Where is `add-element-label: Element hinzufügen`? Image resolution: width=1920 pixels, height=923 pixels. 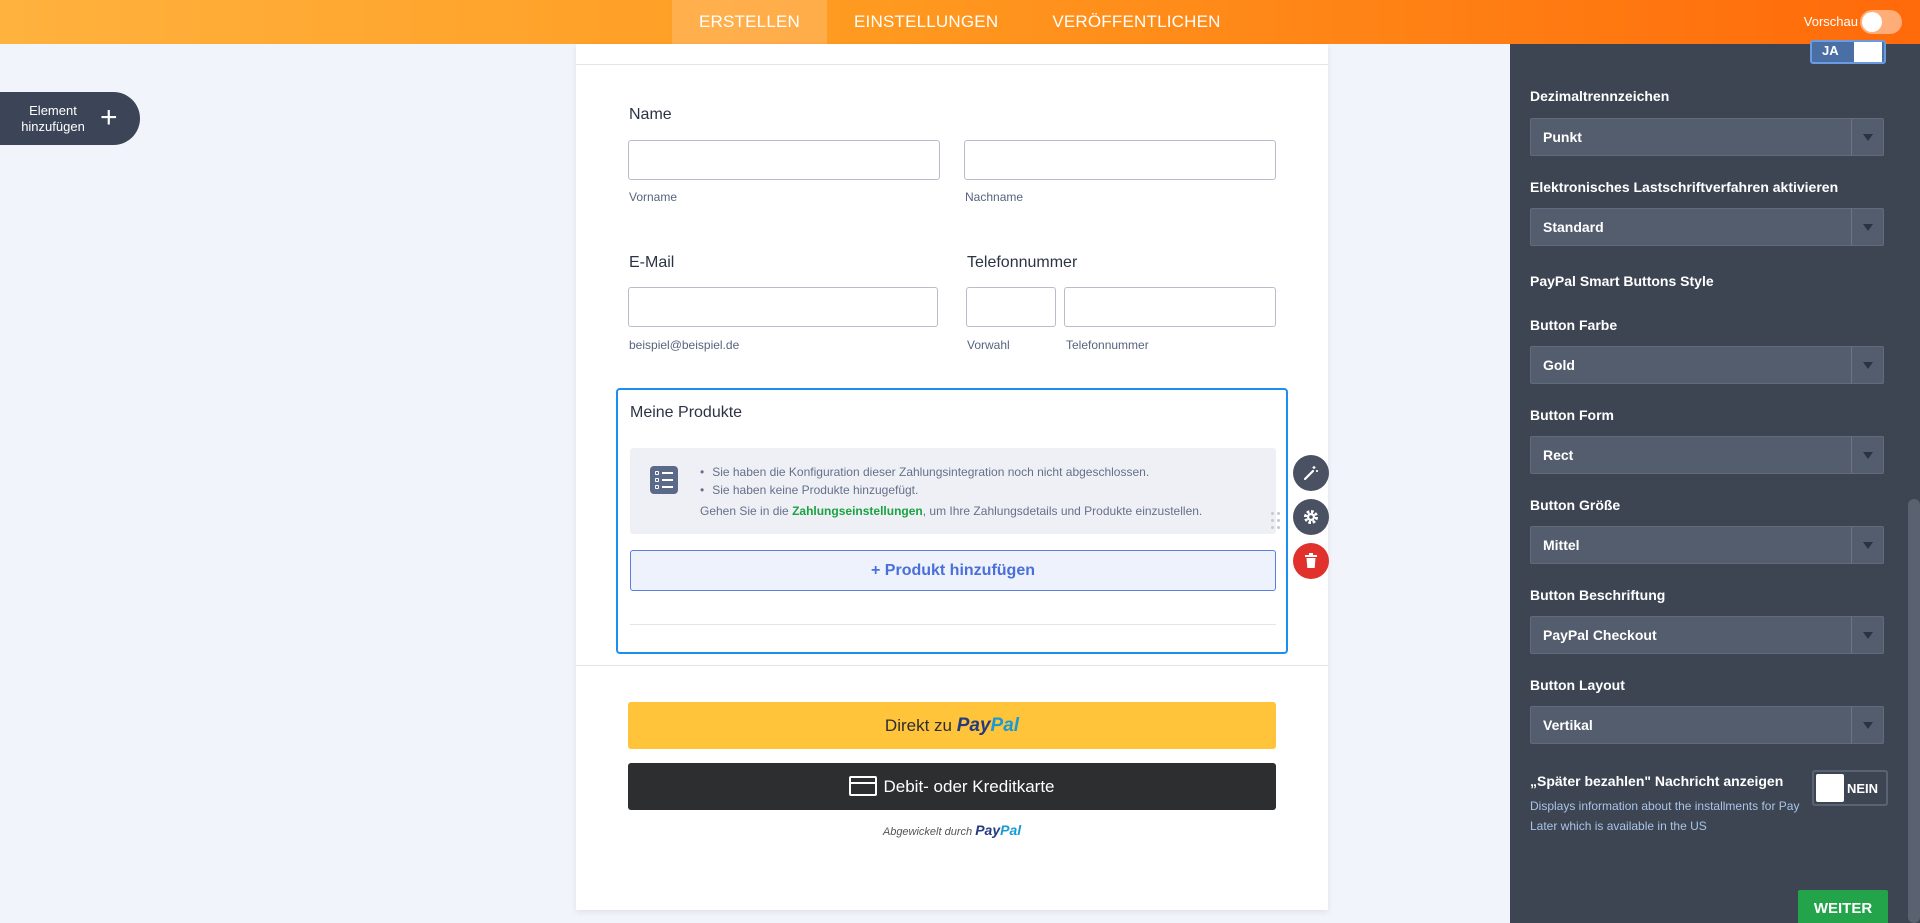
add-element-label: Element hinzufügen is located at coordinates (53, 118).